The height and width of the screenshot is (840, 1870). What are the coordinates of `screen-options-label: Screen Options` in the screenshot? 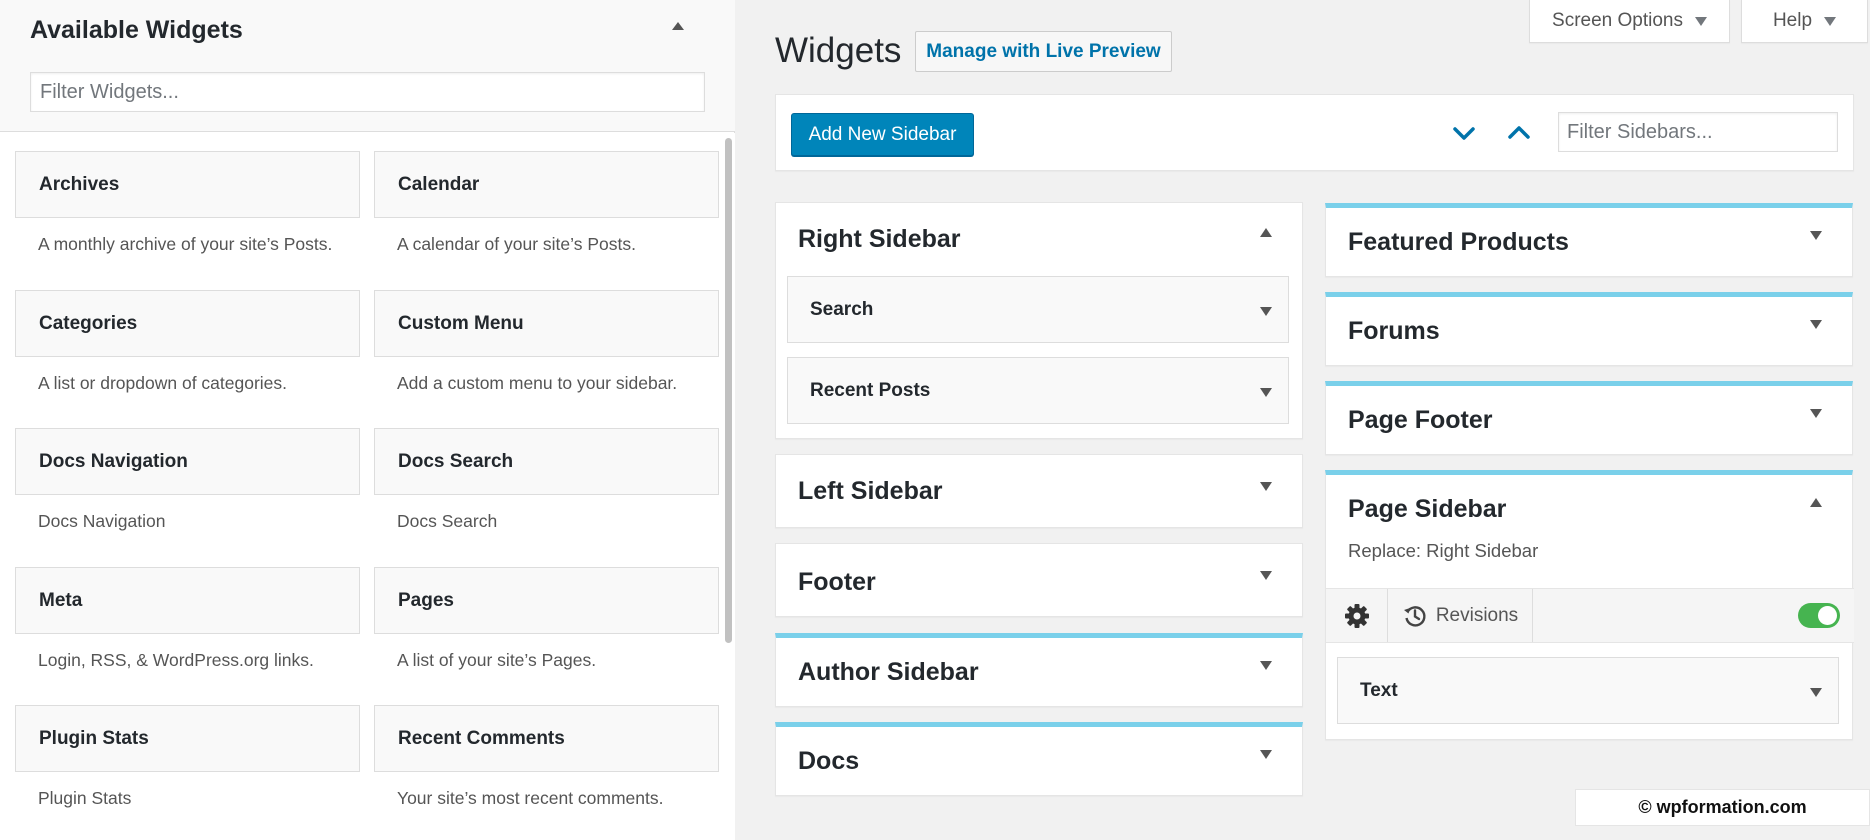 It's located at (1617, 20).